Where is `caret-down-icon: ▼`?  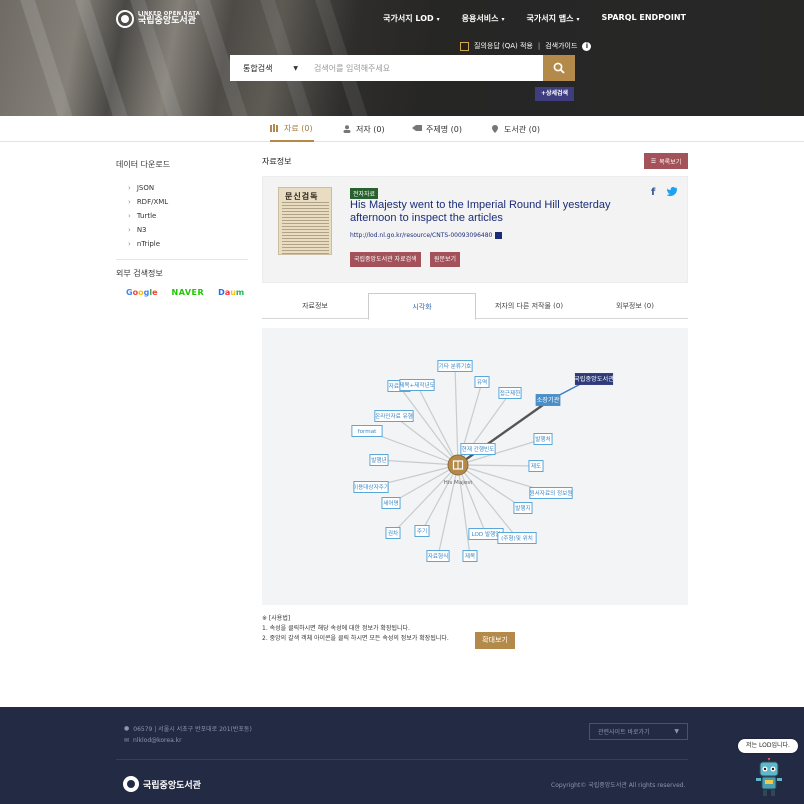 caret-down-icon: ▼ is located at coordinates (676, 731).